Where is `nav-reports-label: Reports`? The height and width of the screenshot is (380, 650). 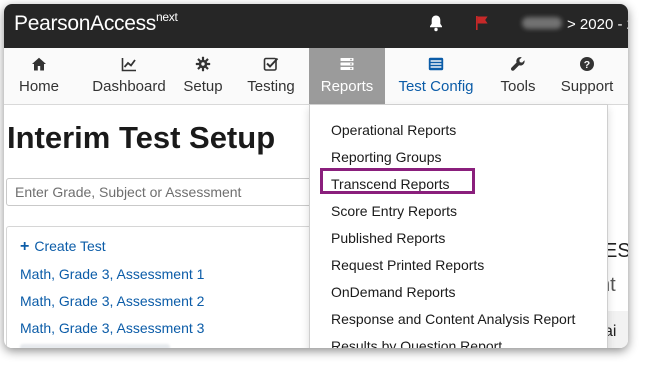
nav-reports-label: Reports is located at coordinates (347, 86).